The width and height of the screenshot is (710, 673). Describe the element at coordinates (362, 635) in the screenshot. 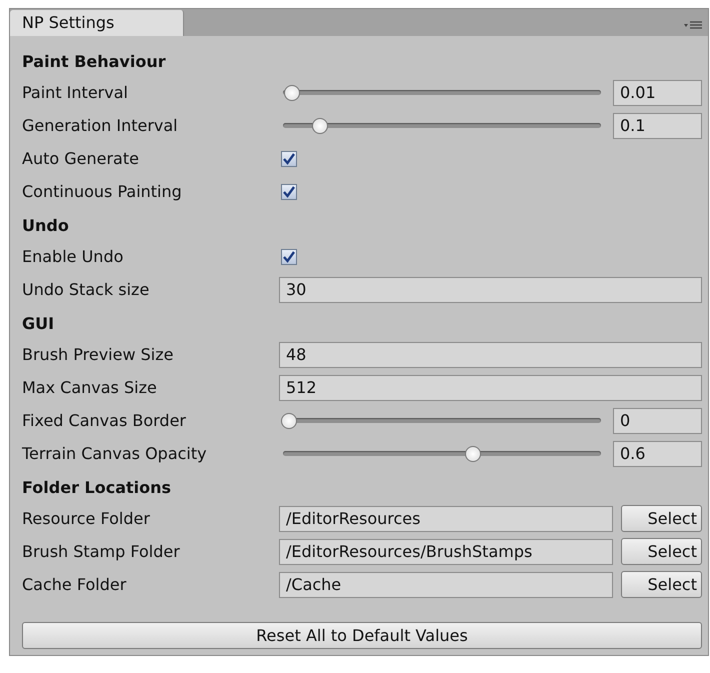

I see `reset-button: Reset All to Default Values` at that location.